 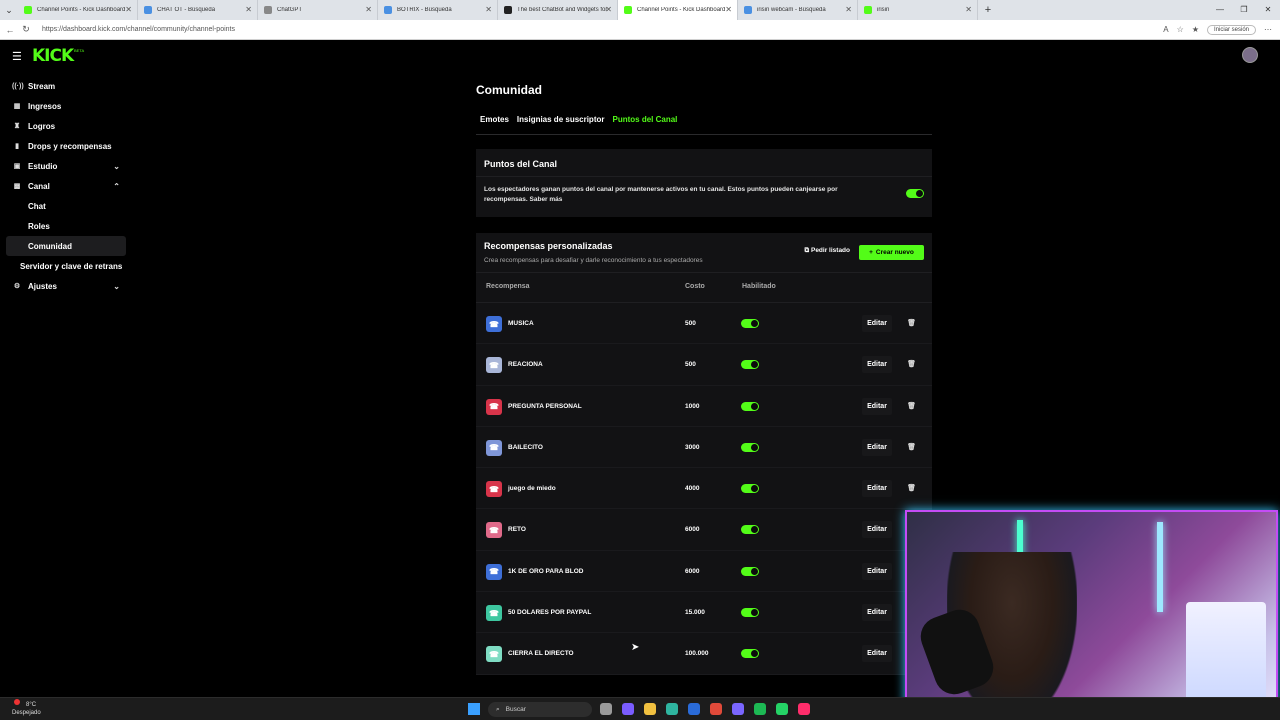 What do you see at coordinates (66, 166) in the screenshot?
I see `sidebar-item-estudio: ▣ Estudio ⌄` at bounding box center [66, 166].